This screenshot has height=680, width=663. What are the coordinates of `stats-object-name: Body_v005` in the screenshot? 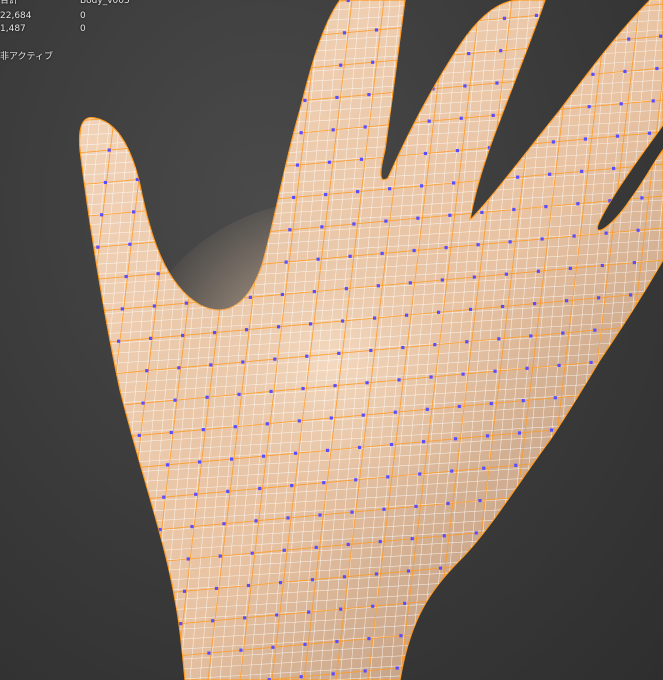 It's located at (105, 3).